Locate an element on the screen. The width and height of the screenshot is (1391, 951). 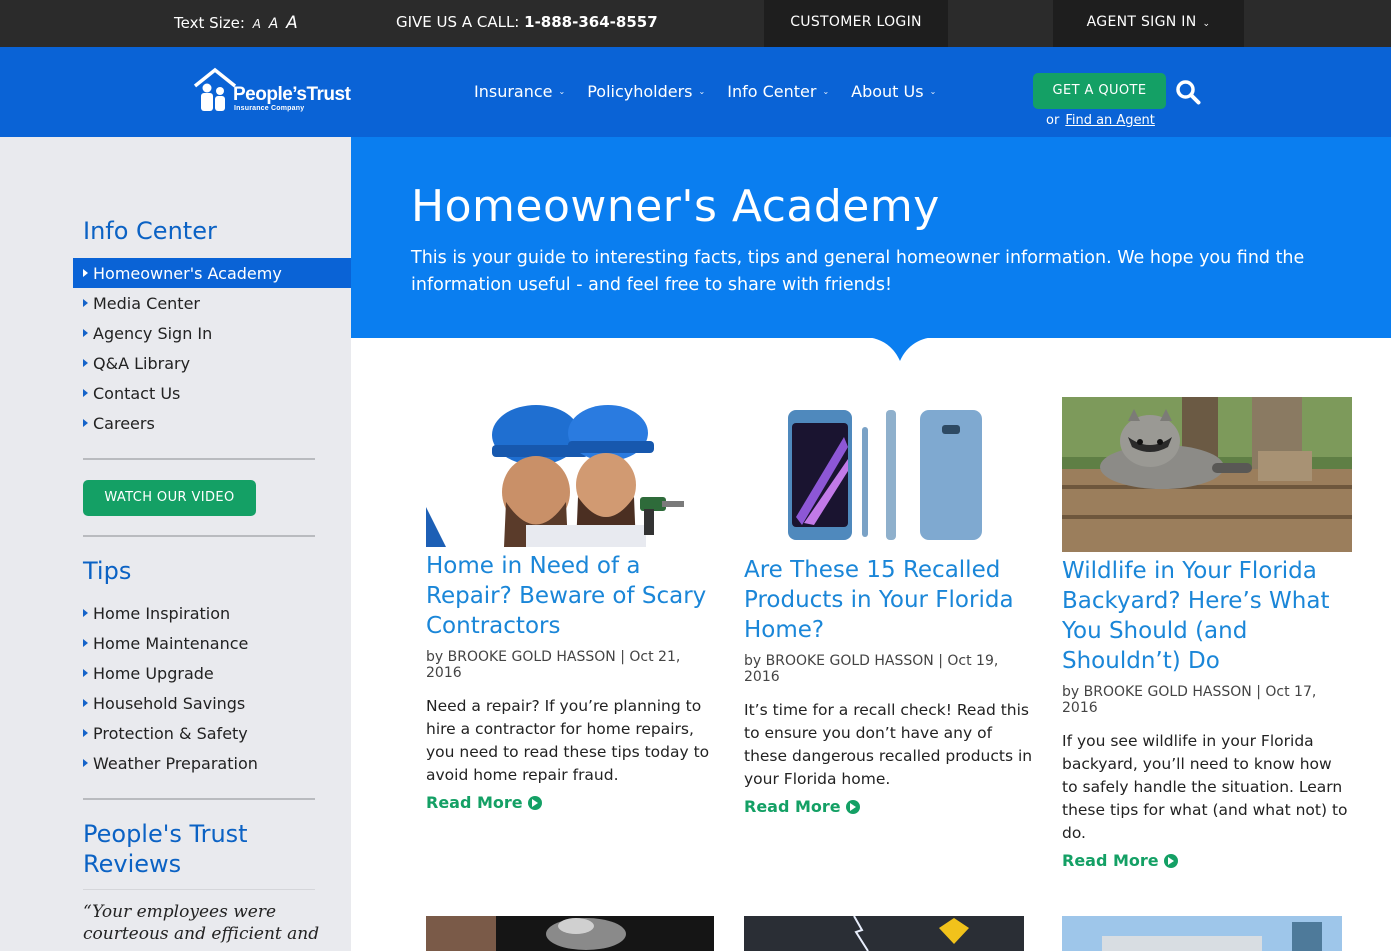
sidebar-item-agency-sign-in: Agency Sign In is located at coordinates (212, 333).